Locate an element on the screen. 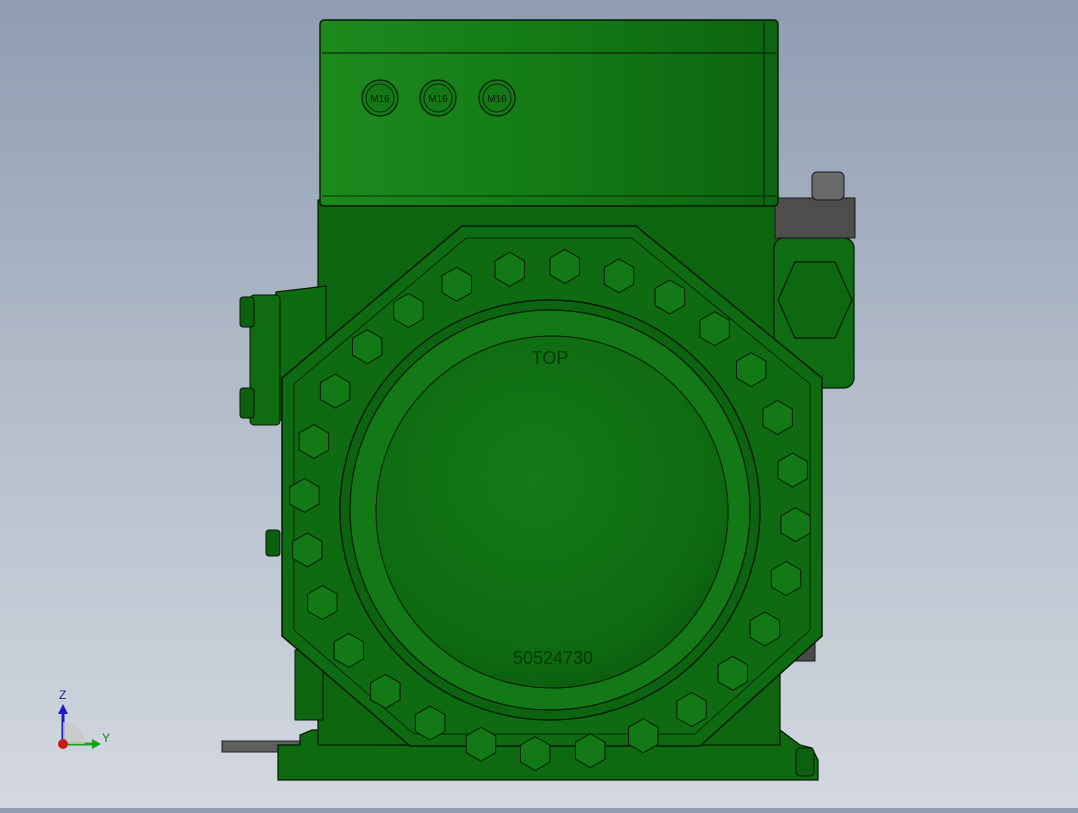 The image size is (1078, 813). left-bolt-lower is located at coordinates (247, 403).